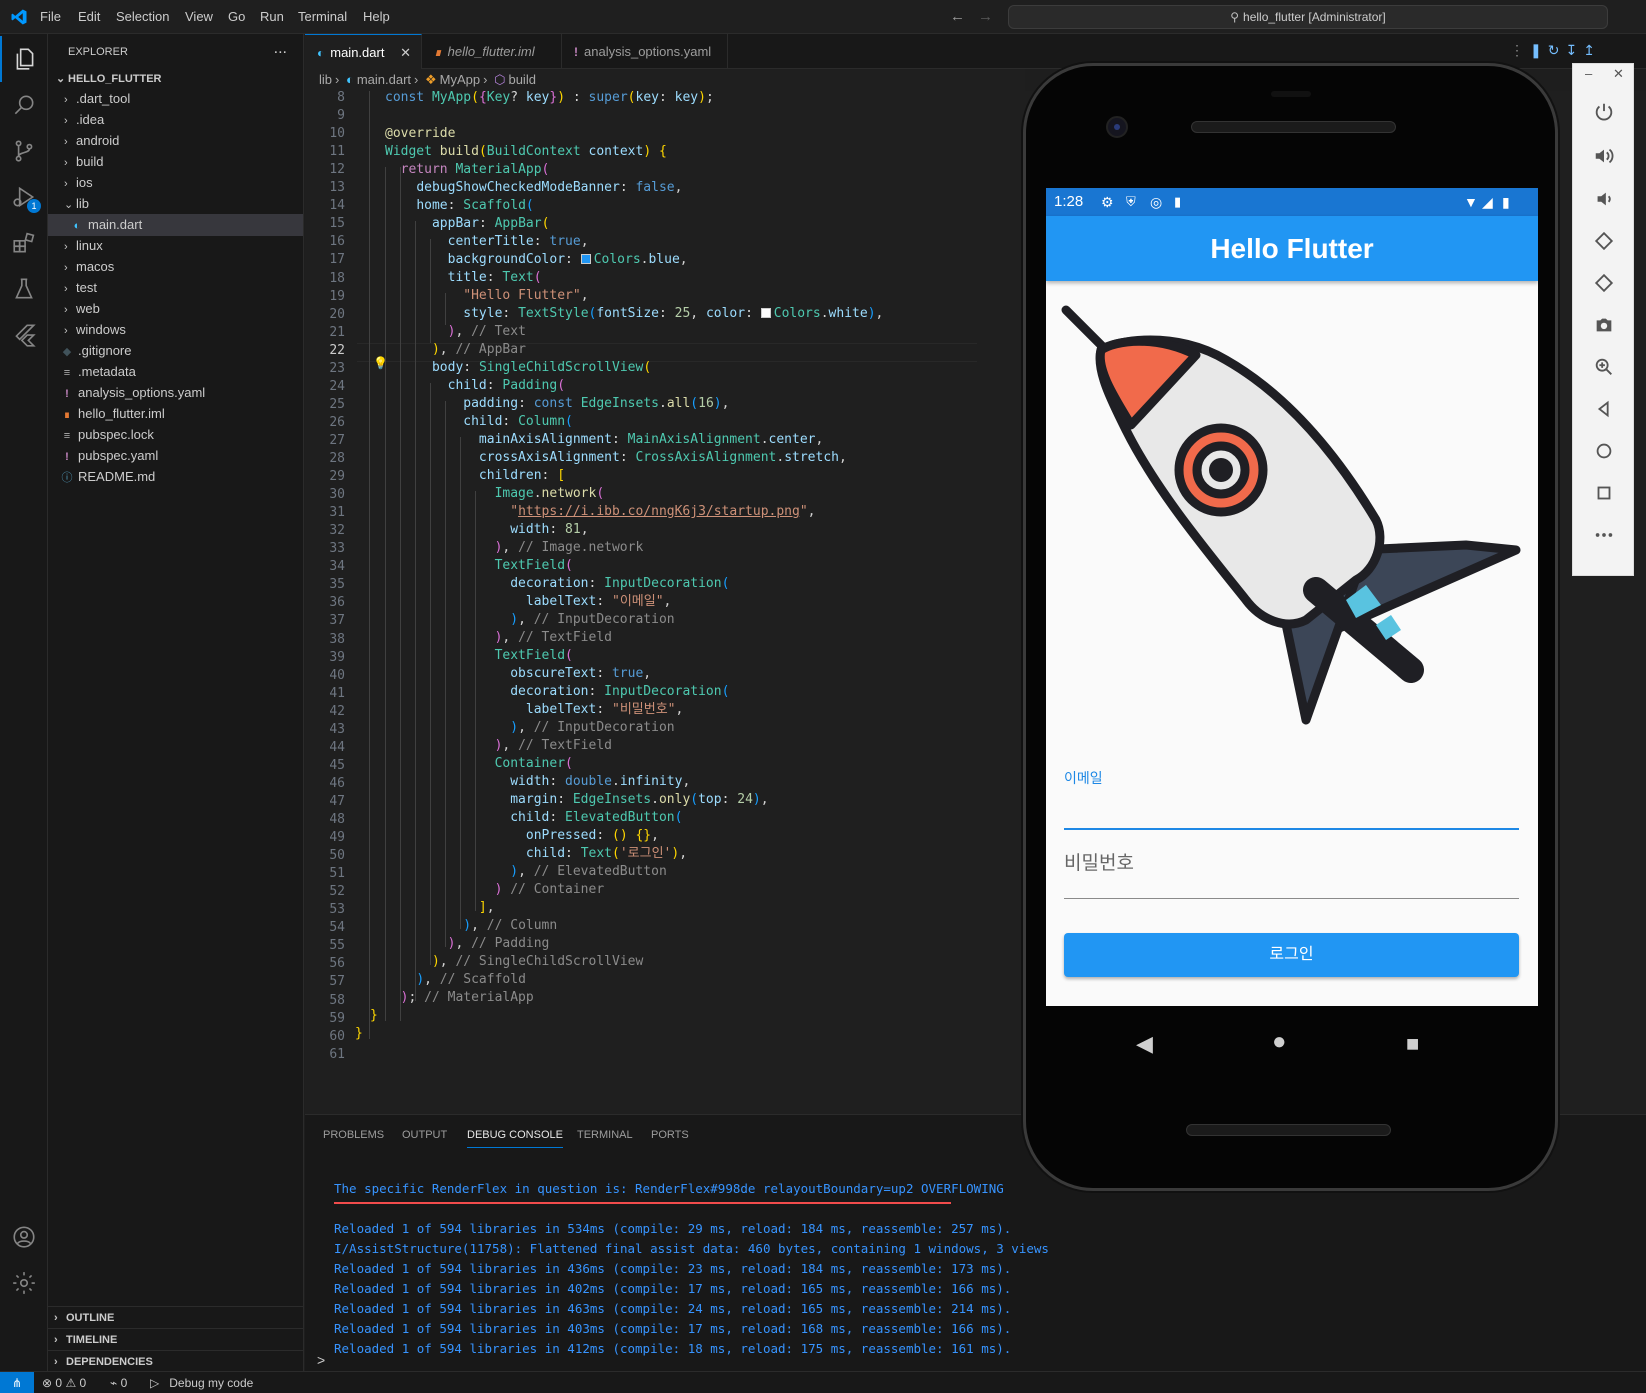 Image resolution: width=1646 pixels, height=1393 pixels. Describe the element at coordinates (236, 16) in the screenshot. I see `menu-go: Go` at that location.